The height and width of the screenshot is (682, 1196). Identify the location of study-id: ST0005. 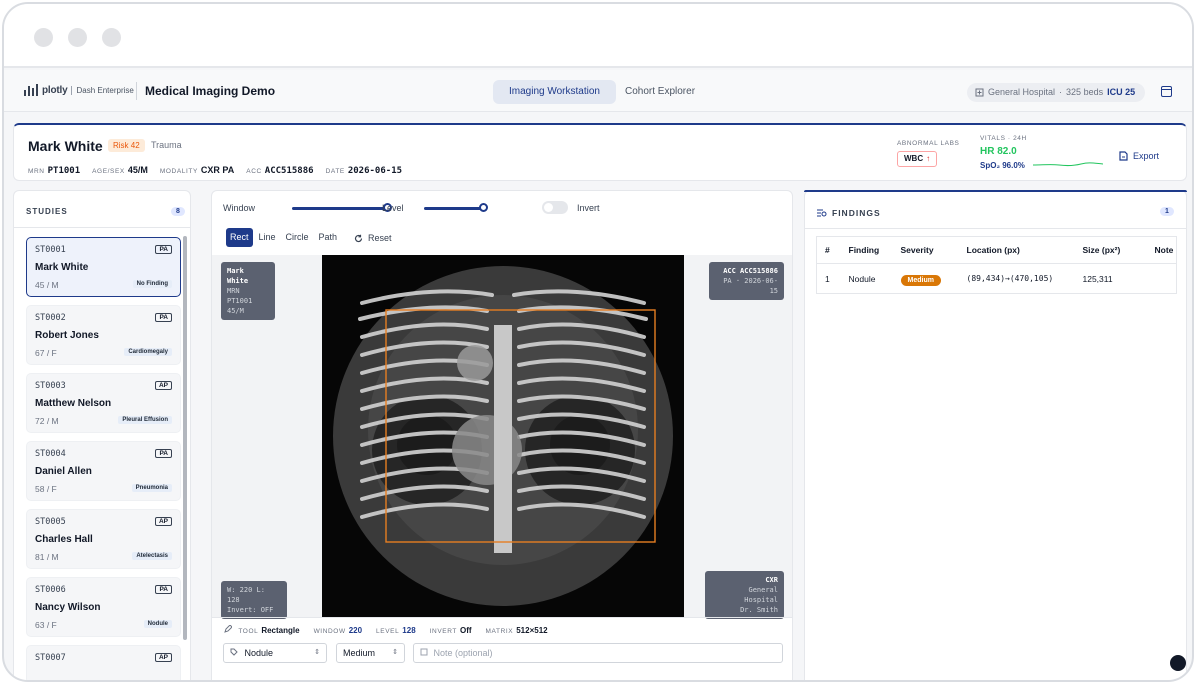
(50, 522).